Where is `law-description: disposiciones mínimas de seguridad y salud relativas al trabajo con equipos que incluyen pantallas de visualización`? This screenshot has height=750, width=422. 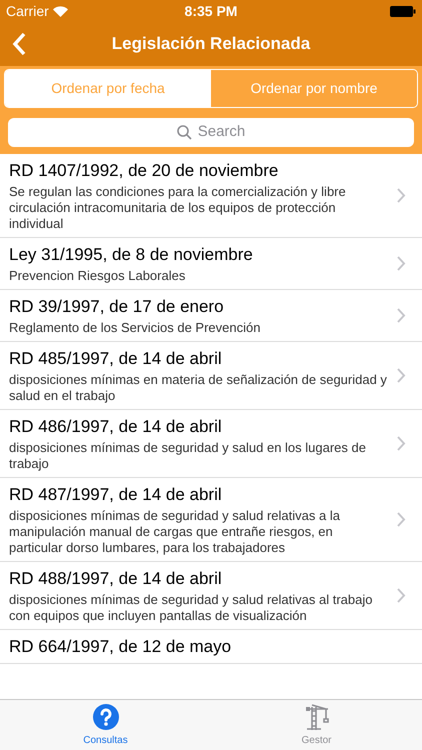
law-description: disposiciones mínimas de seguridad y salud relativas al trabajo con equipos que incluyen pantallas de visualización is located at coordinates (191, 608).